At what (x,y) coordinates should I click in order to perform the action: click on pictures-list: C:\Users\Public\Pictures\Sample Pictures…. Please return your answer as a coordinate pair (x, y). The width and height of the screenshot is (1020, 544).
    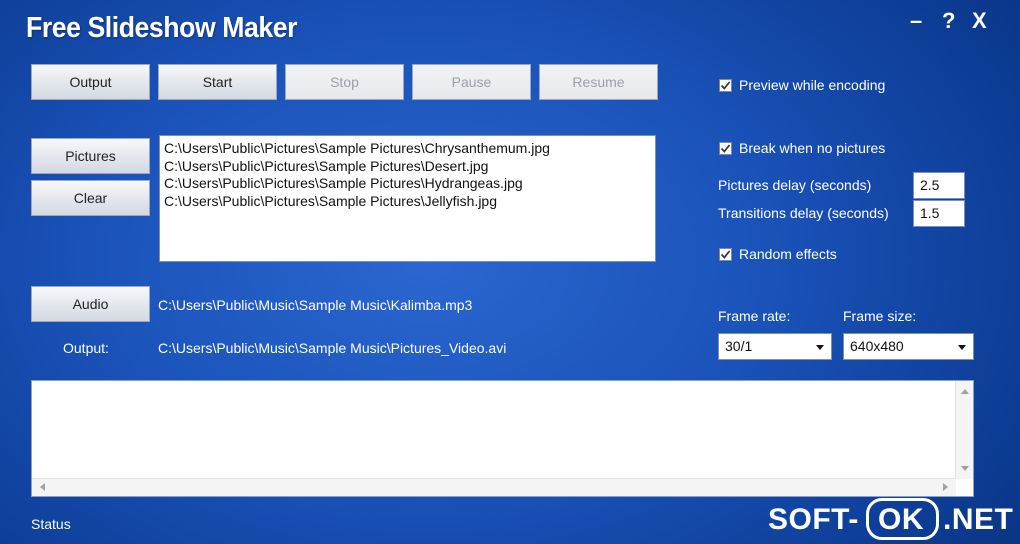
    Looking at the image, I should click on (407, 198).